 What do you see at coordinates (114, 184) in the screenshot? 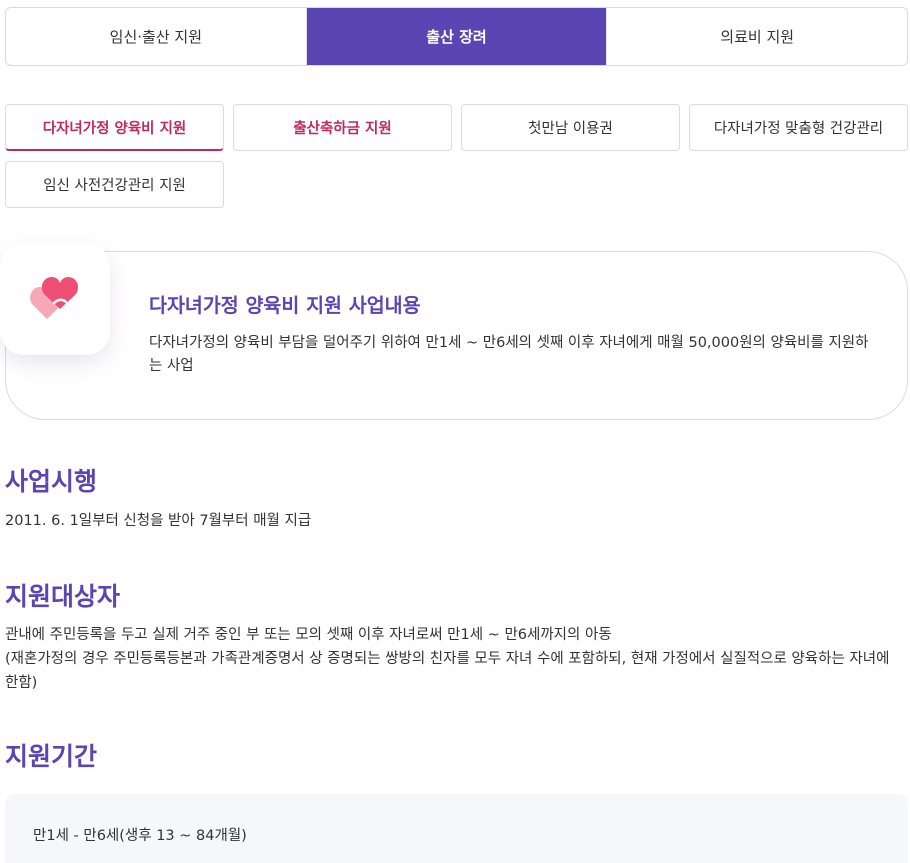
I see `sub-tab-pre-pregnancy-health: 임신 사전건강관리 지원` at bounding box center [114, 184].